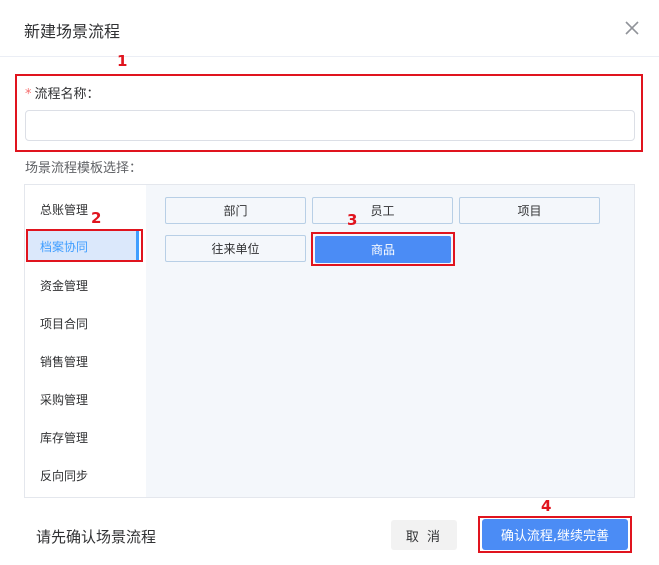 The width and height of the screenshot is (659, 565). Describe the element at coordinates (64, 437) in the screenshot. I see `category-inventory-management: 库存管理` at that location.